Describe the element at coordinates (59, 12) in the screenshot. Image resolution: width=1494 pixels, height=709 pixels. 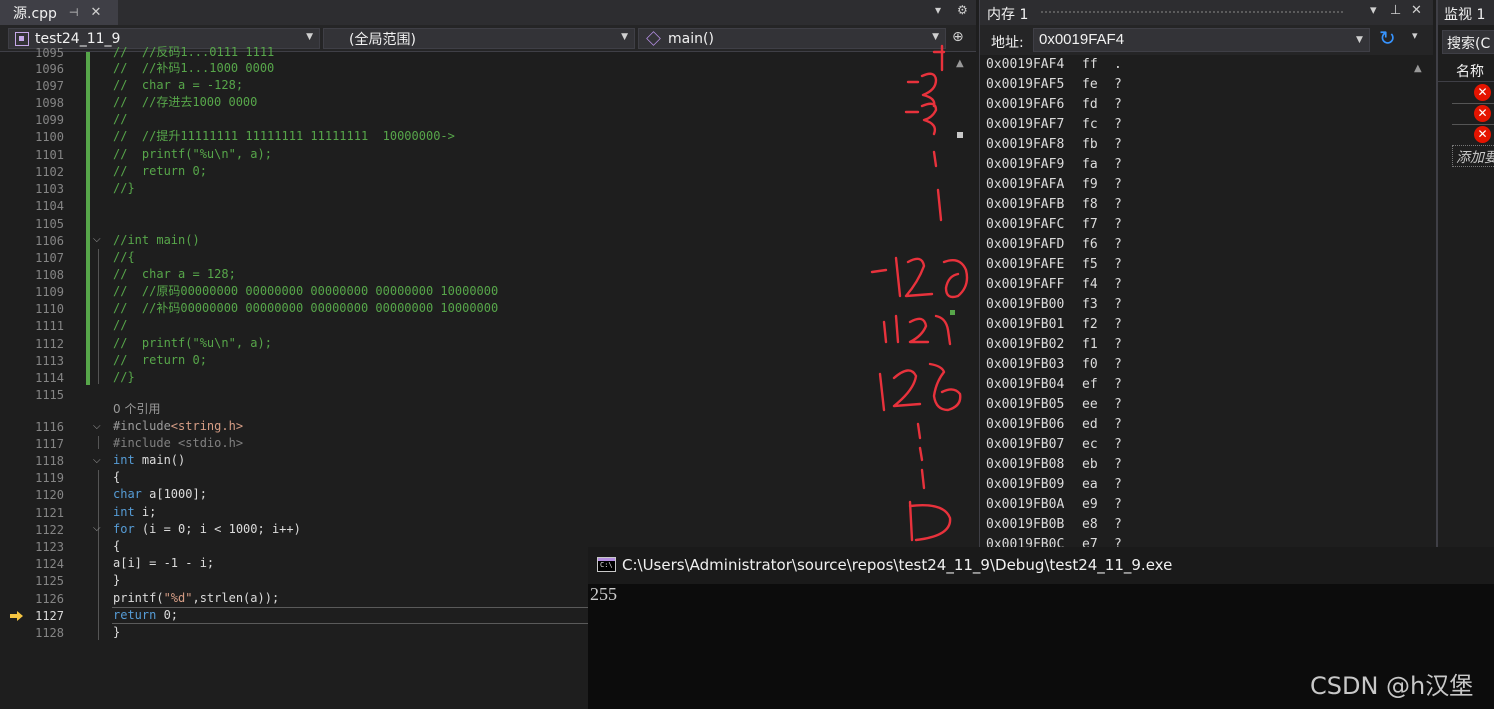
I see `tab-source-cpp: 源.cpp ⊣ ✕` at that location.